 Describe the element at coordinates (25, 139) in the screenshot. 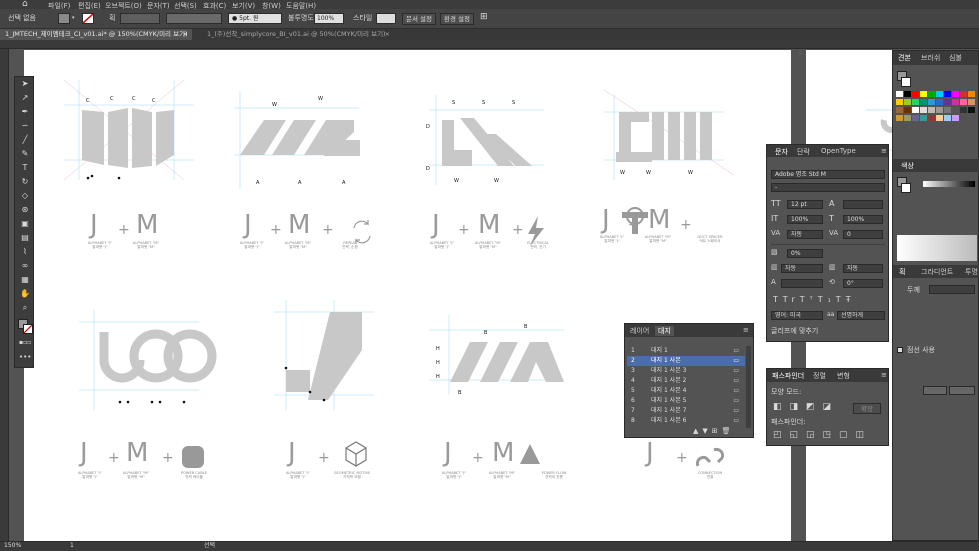

I see `line-tool-icon: ╱` at that location.